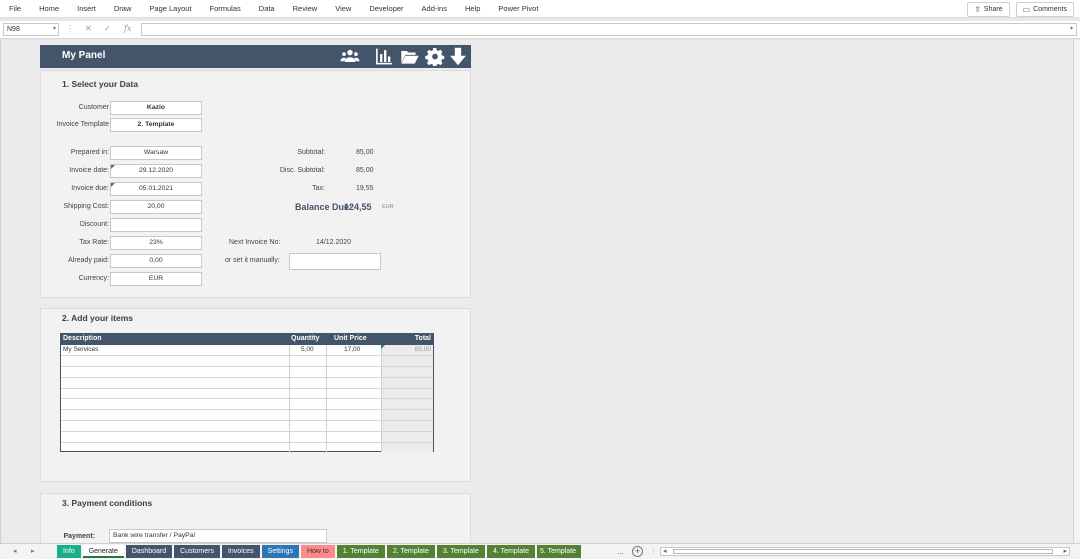 The height and width of the screenshot is (559, 1080). What do you see at coordinates (31, 29) in the screenshot?
I see `name-box: N98 ▾` at bounding box center [31, 29].